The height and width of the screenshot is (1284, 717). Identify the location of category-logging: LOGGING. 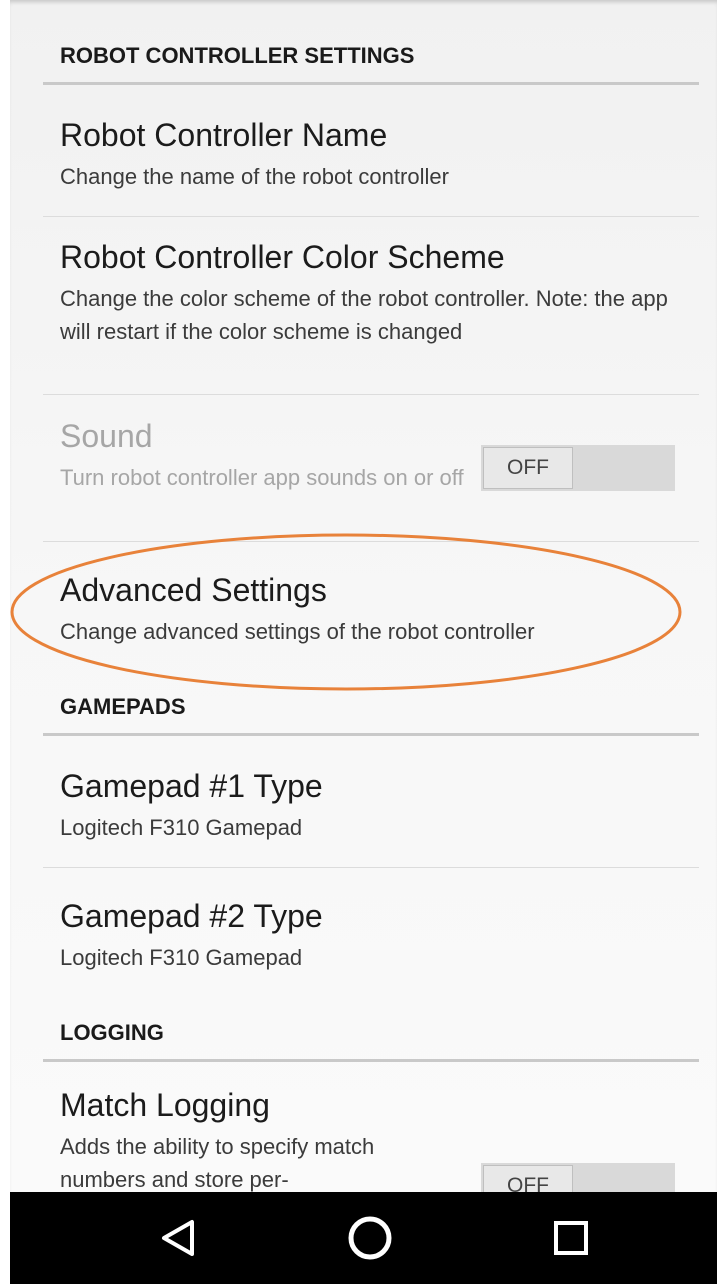
(112, 1032).